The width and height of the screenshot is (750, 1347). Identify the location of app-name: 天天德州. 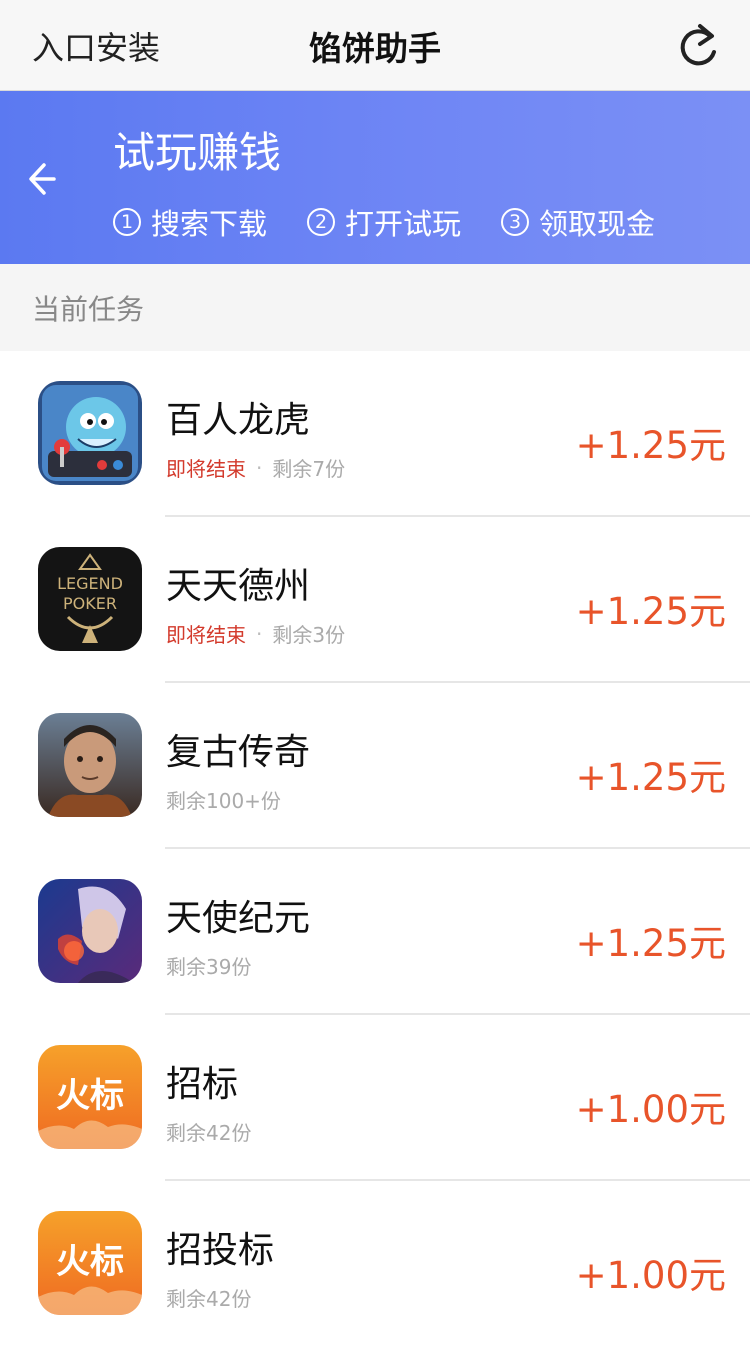
(238, 586).